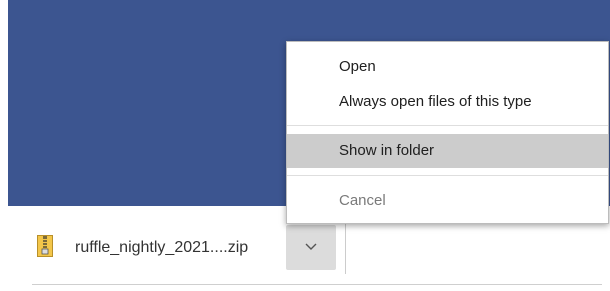 The width and height of the screenshot is (610, 291). Describe the element at coordinates (447, 102) in the screenshot. I see `menu-item-always-open: Always open files of this type` at that location.